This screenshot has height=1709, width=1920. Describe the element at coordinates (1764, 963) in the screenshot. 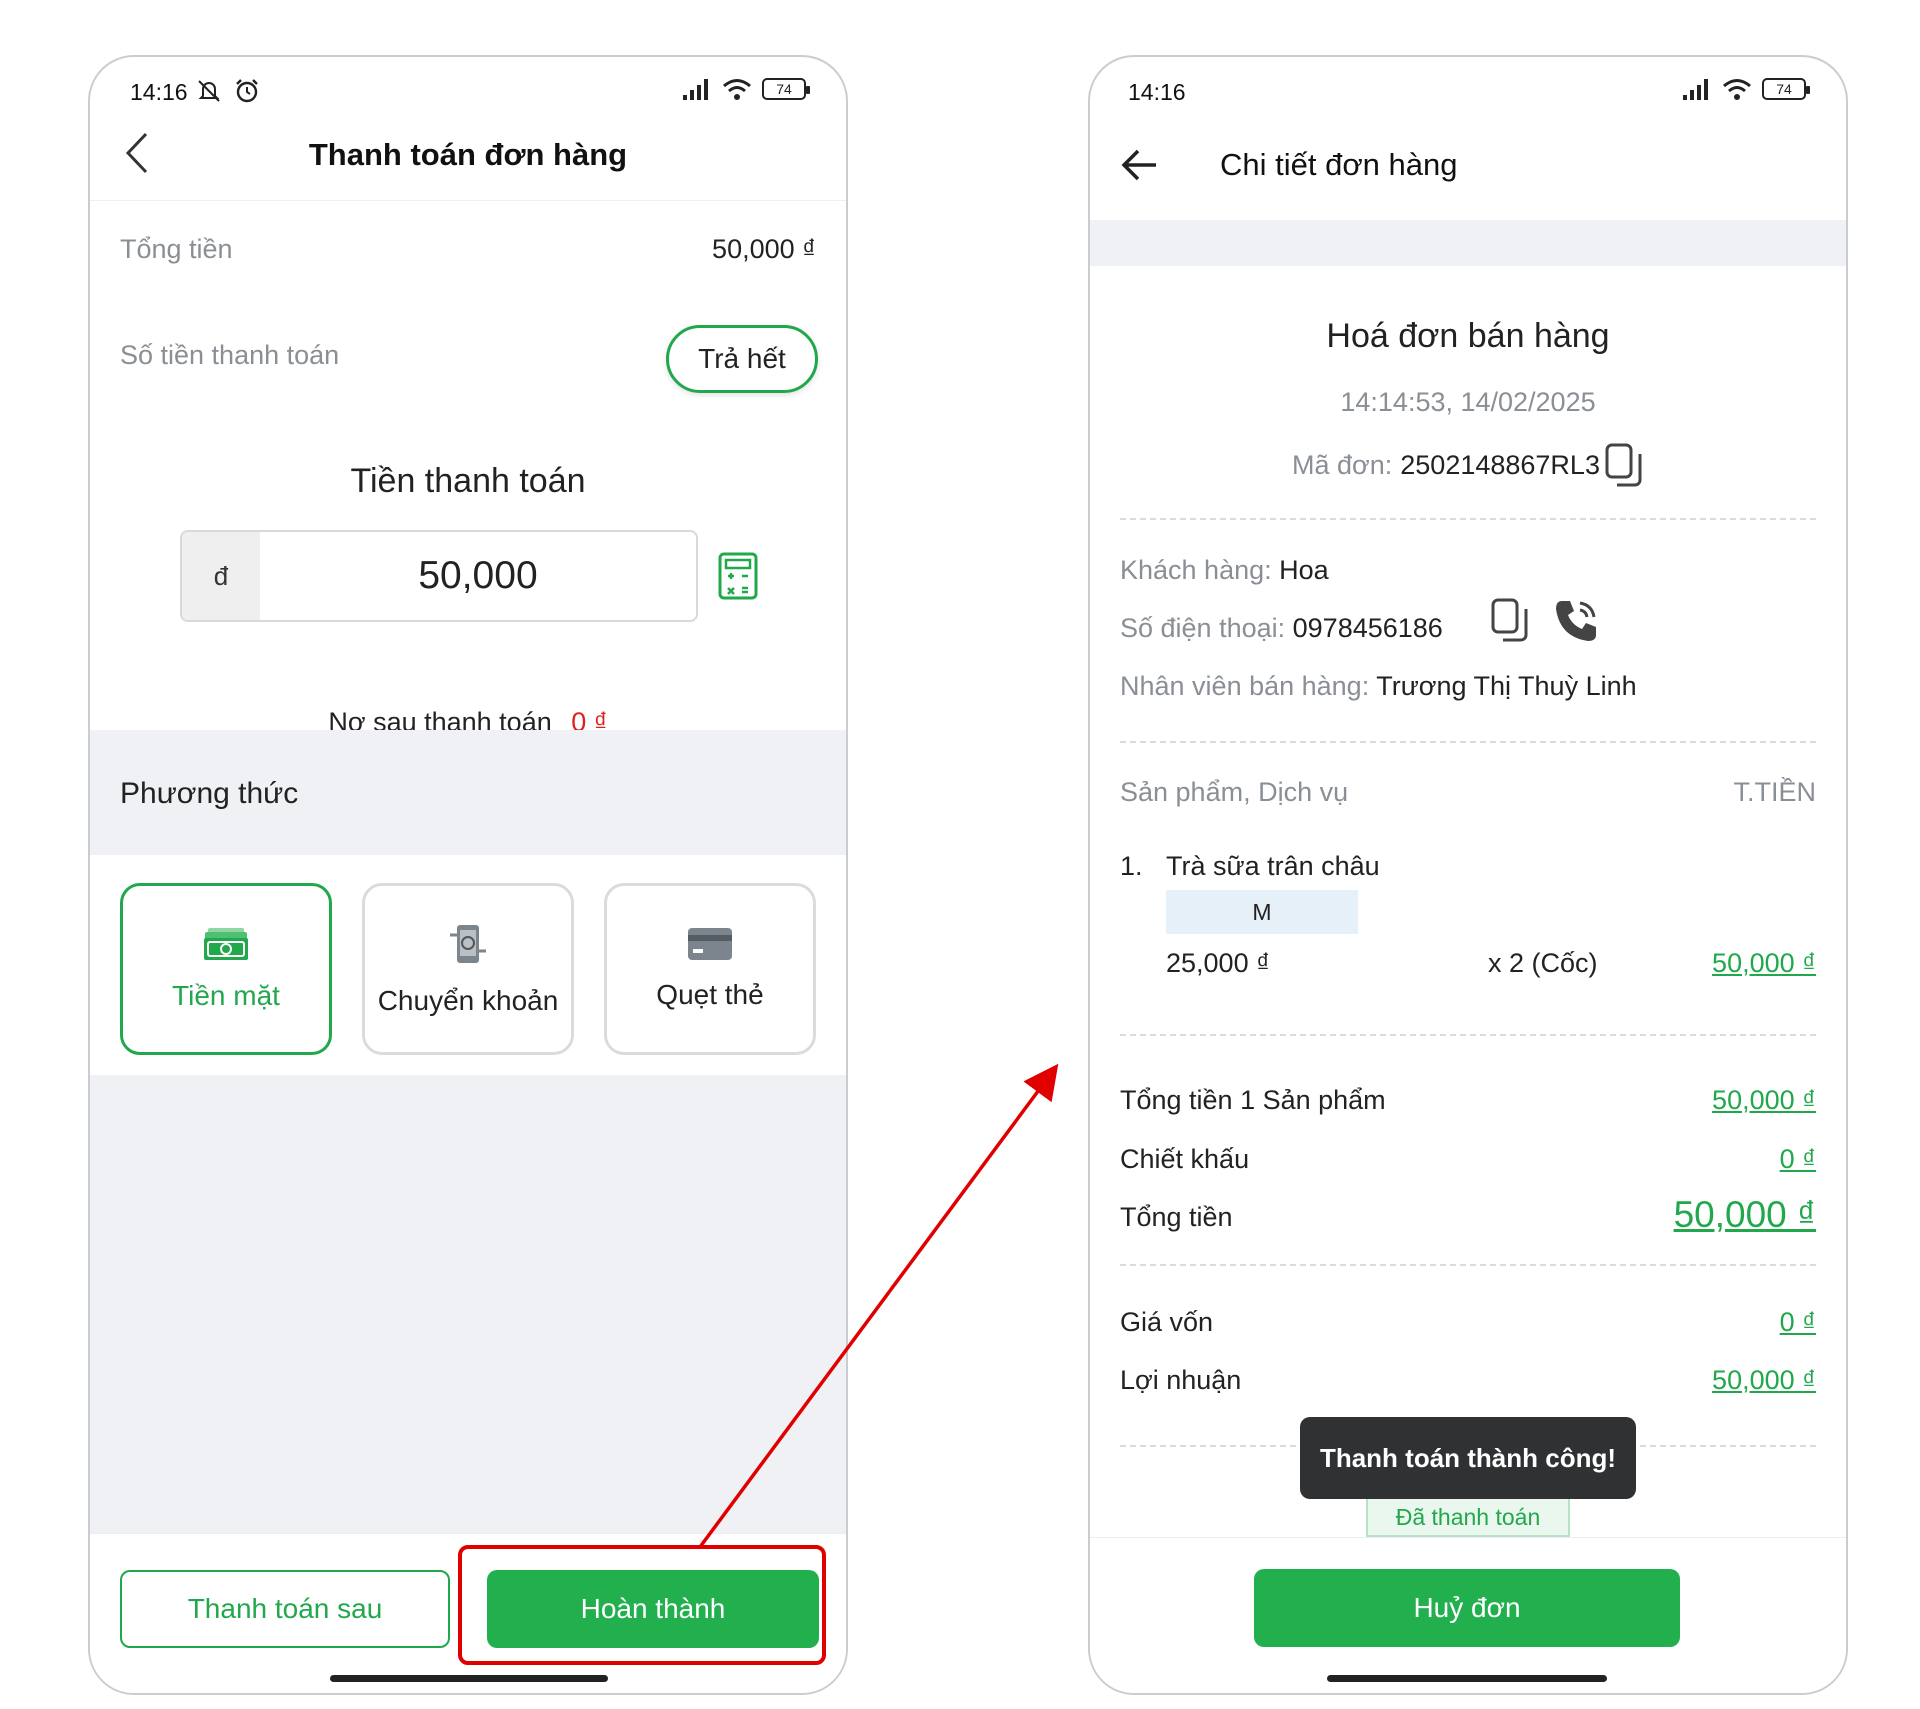

I see `item-total: 50,000 ₫` at that location.